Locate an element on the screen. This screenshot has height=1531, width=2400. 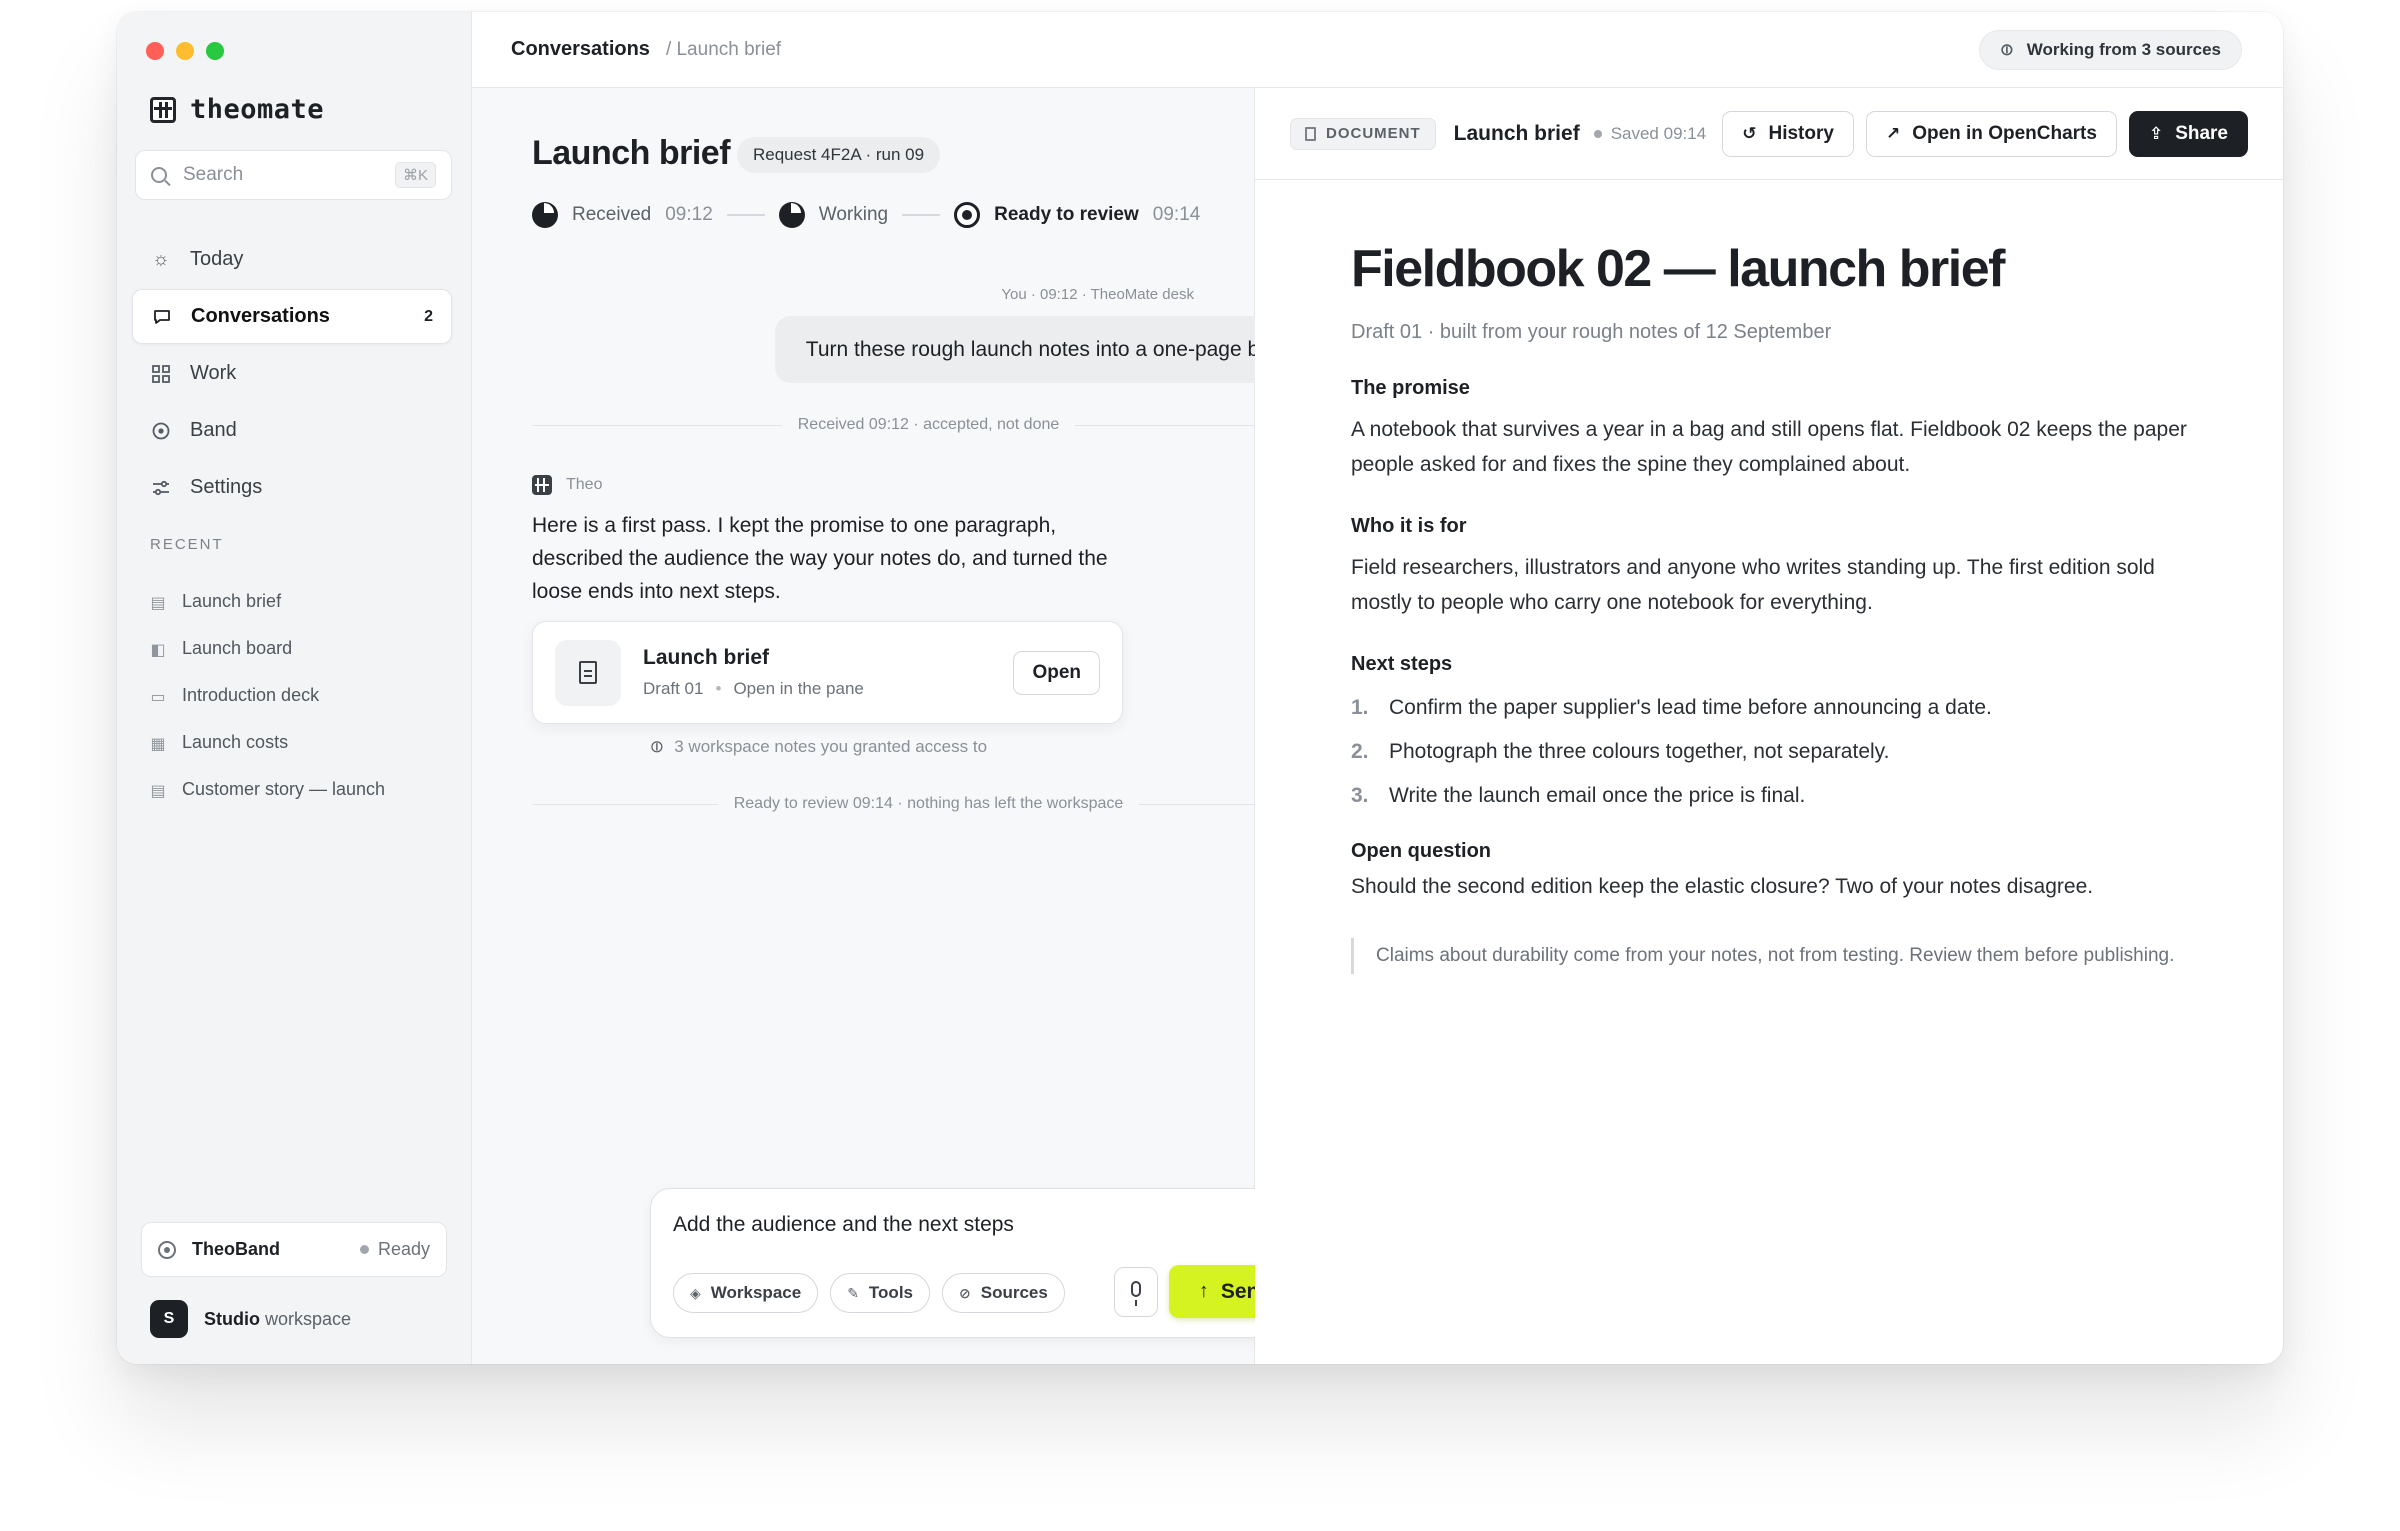
close-window-button is located at coordinates (155, 51).